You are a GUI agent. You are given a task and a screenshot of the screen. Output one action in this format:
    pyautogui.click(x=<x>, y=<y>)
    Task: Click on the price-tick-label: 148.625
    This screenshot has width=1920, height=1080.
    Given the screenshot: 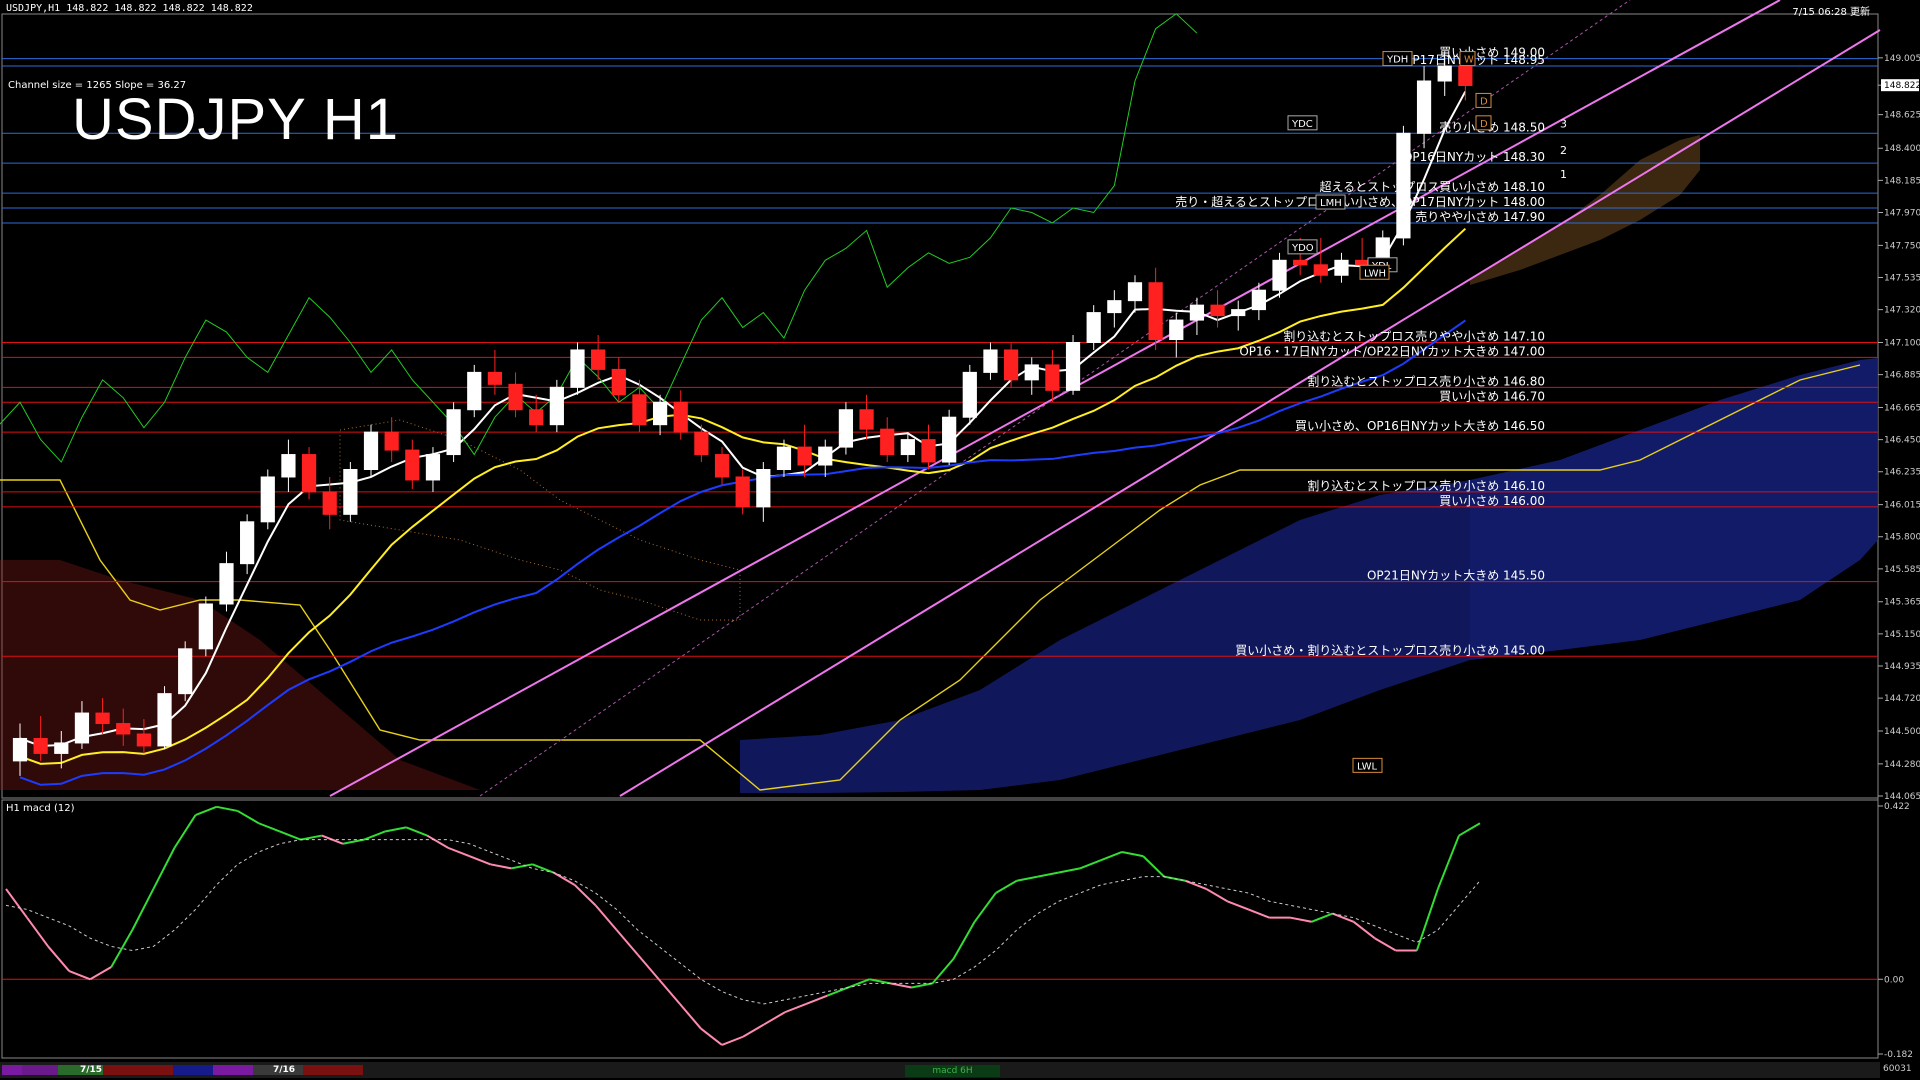 What is the action you would take?
    pyautogui.click(x=1902, y=116)
    